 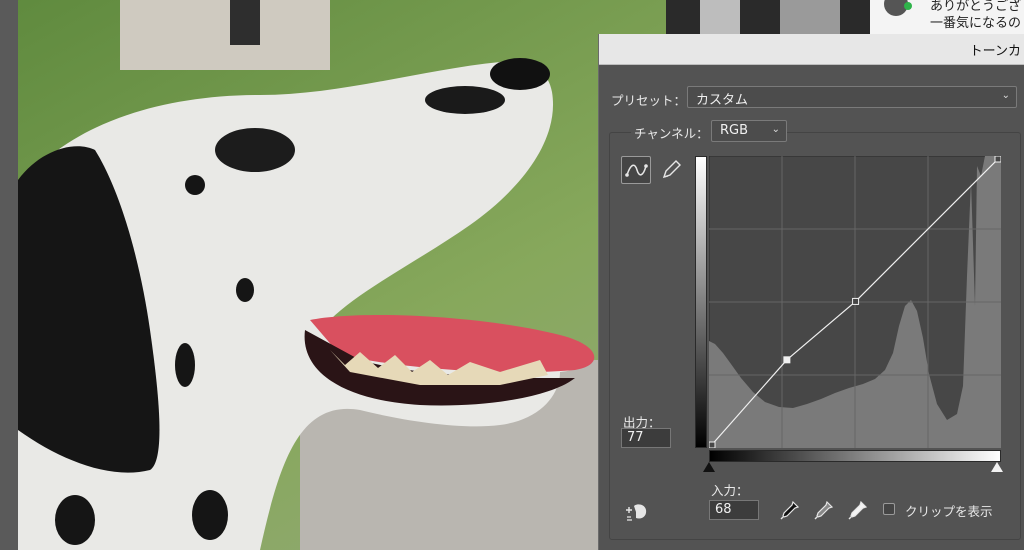 I want to click on white-point-eyedropper-button, so click(x=858, y=510).